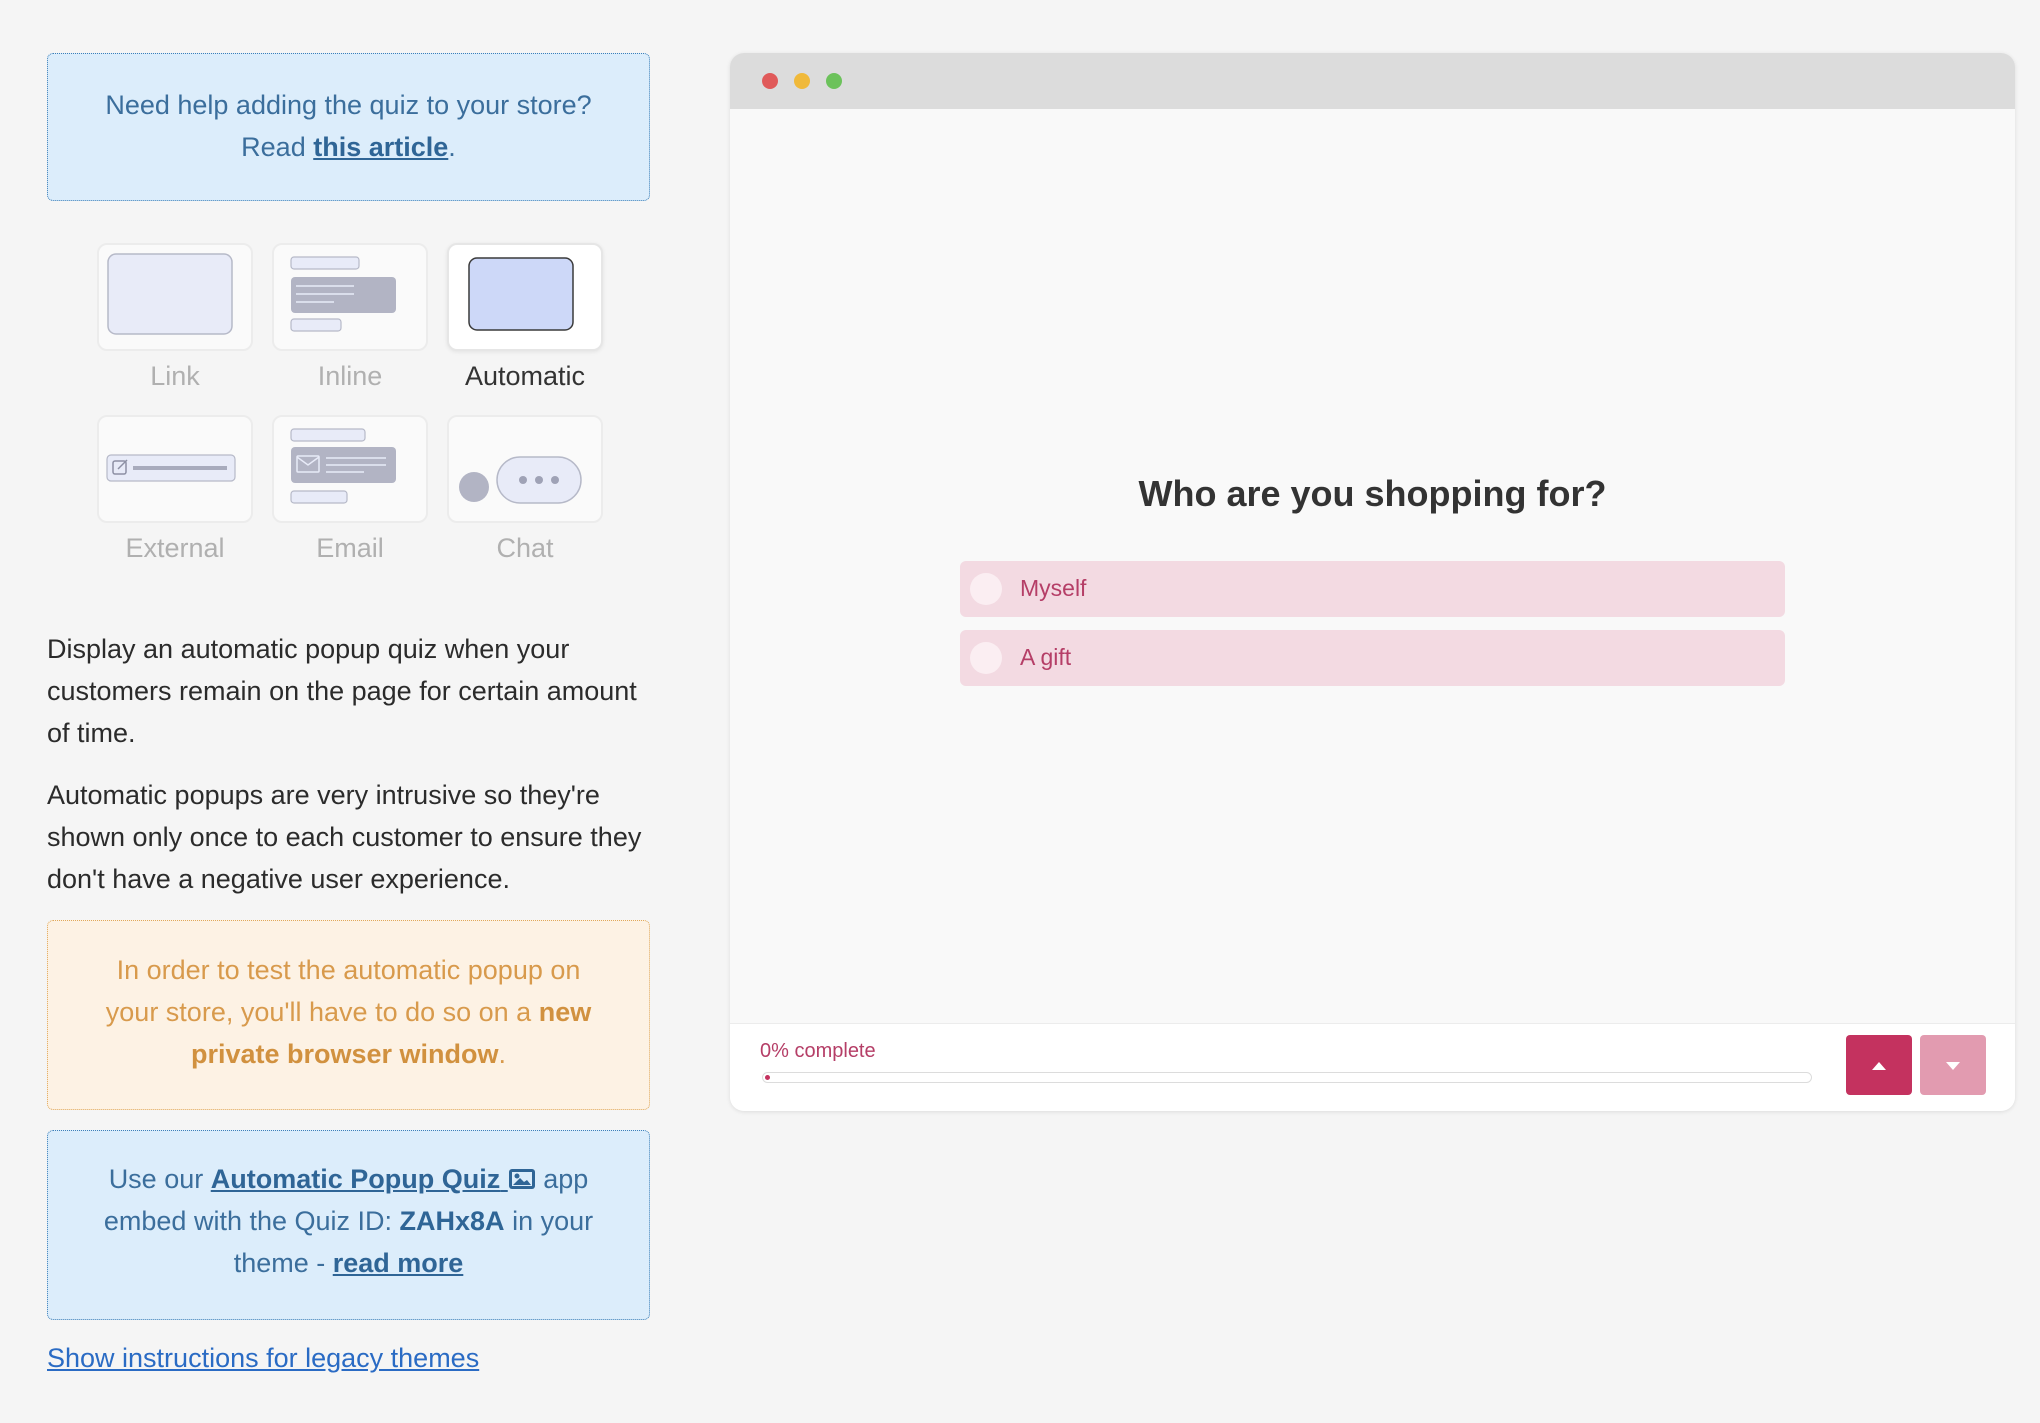  What do you see at coordinates (175, 548) in the screenshot?
I see `mode-external-label: External` at bounding box center [175, 548].